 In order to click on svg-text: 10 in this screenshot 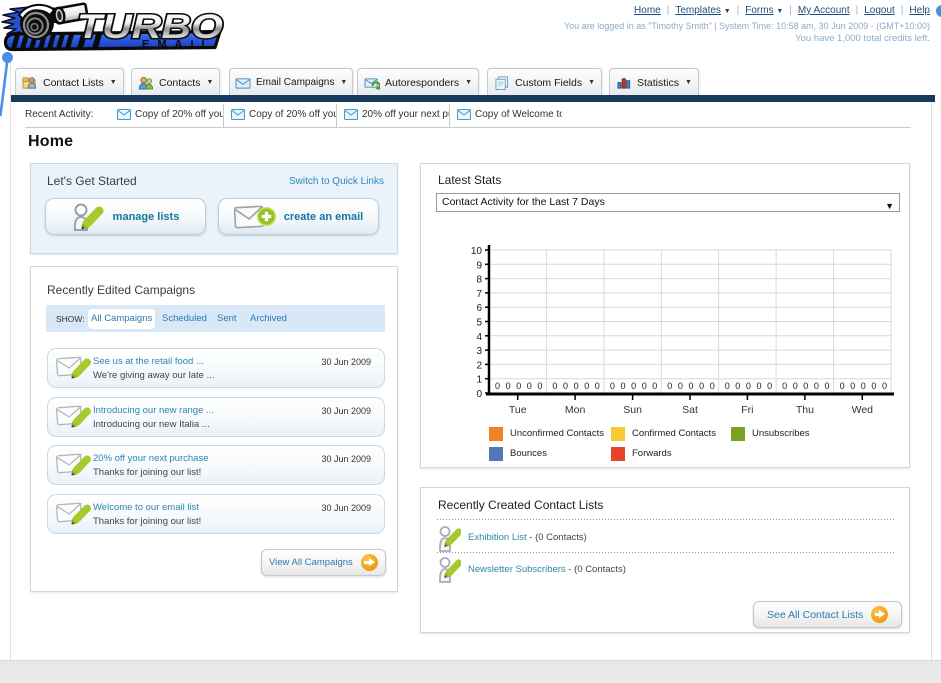, I will do `click(477, 251)`.